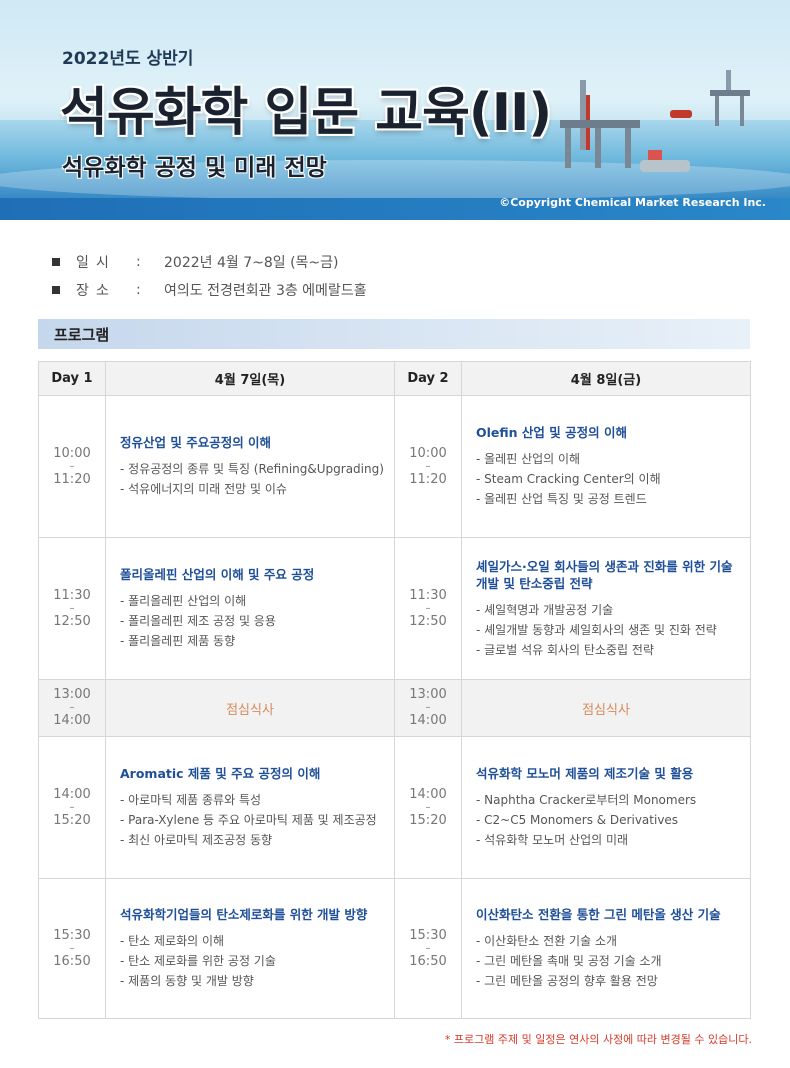 This screenshot has height=1068, width=790. Describe the element at coordinates (209, 290) in the screenshot. I see `place-row: 장 소 : 여의도 전경련회관 3층 에메랄드홀` at that location.